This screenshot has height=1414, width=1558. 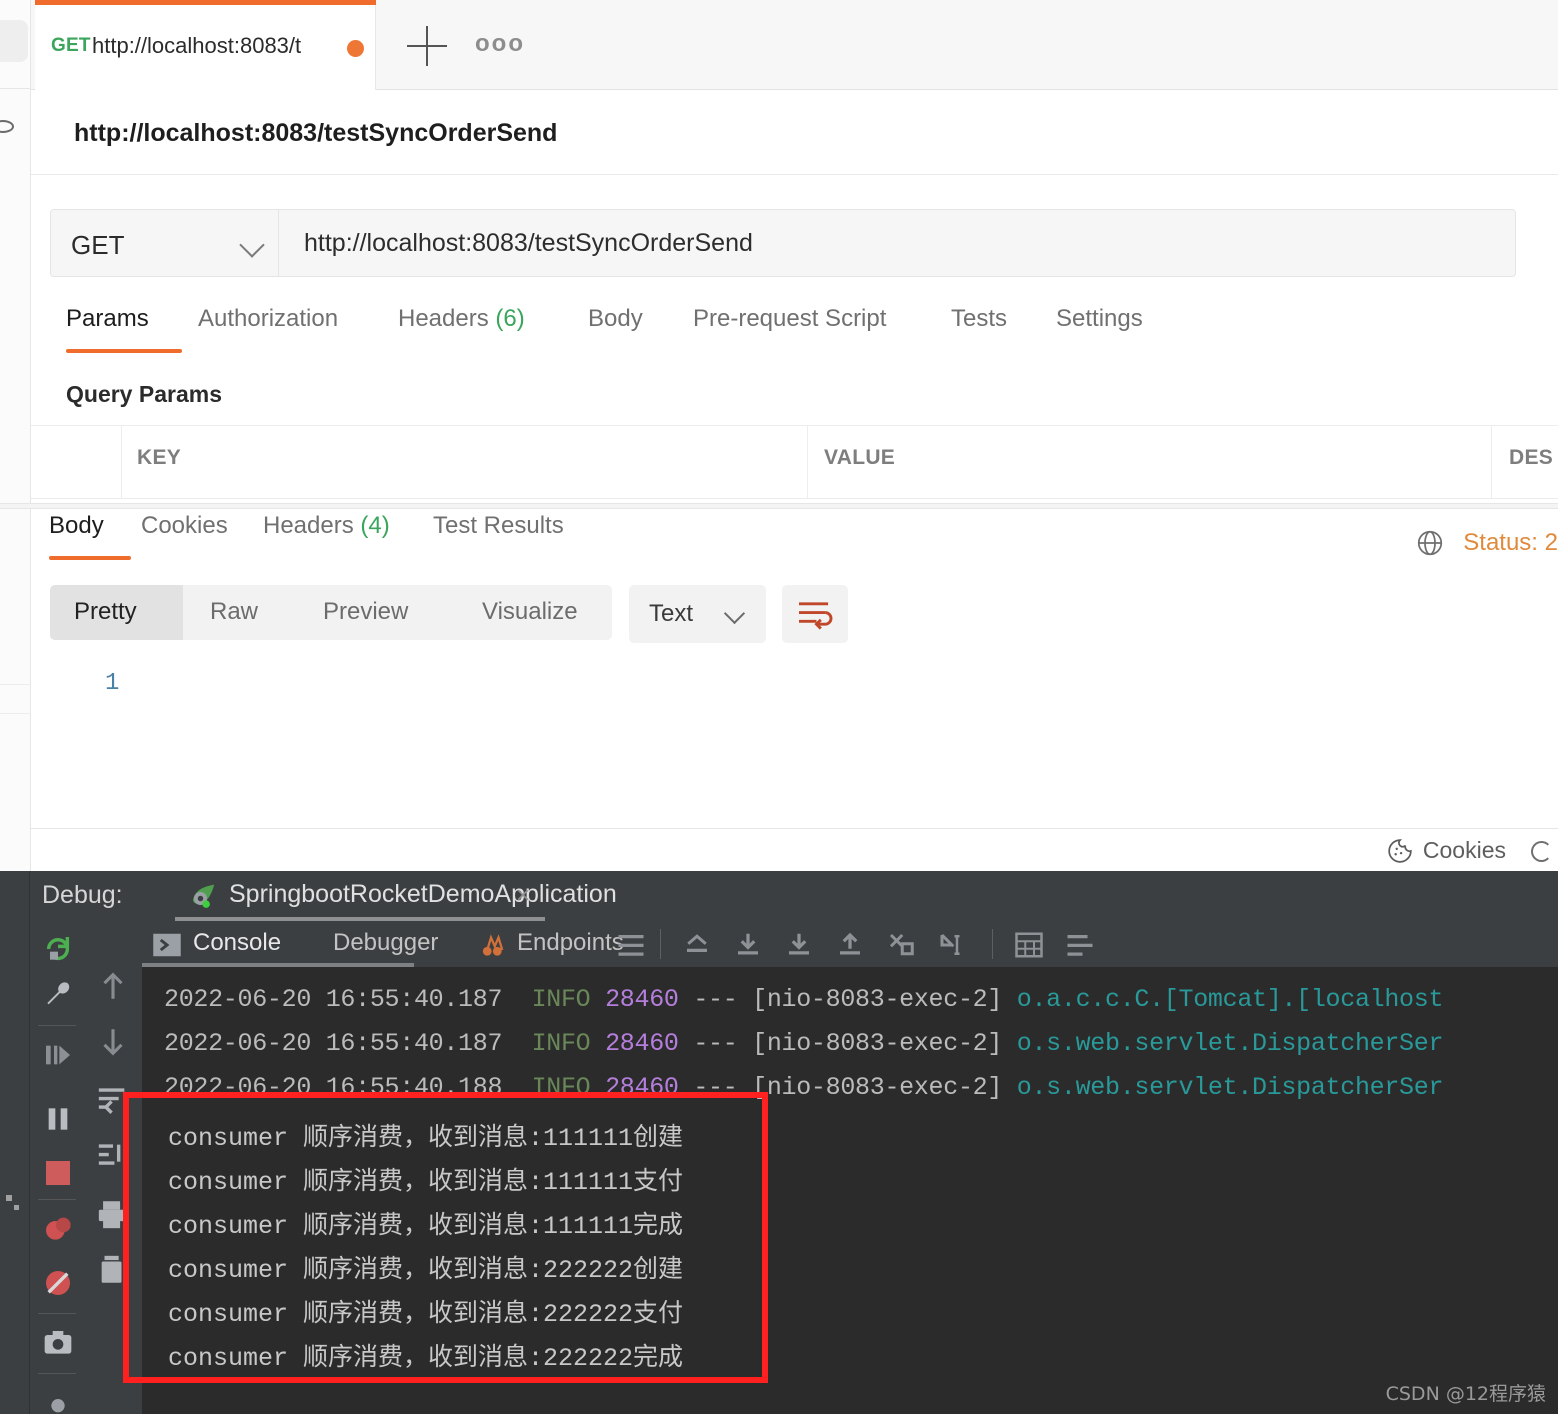 I want to click on tab-debugger: Debugger, so click(x=385, y=943).